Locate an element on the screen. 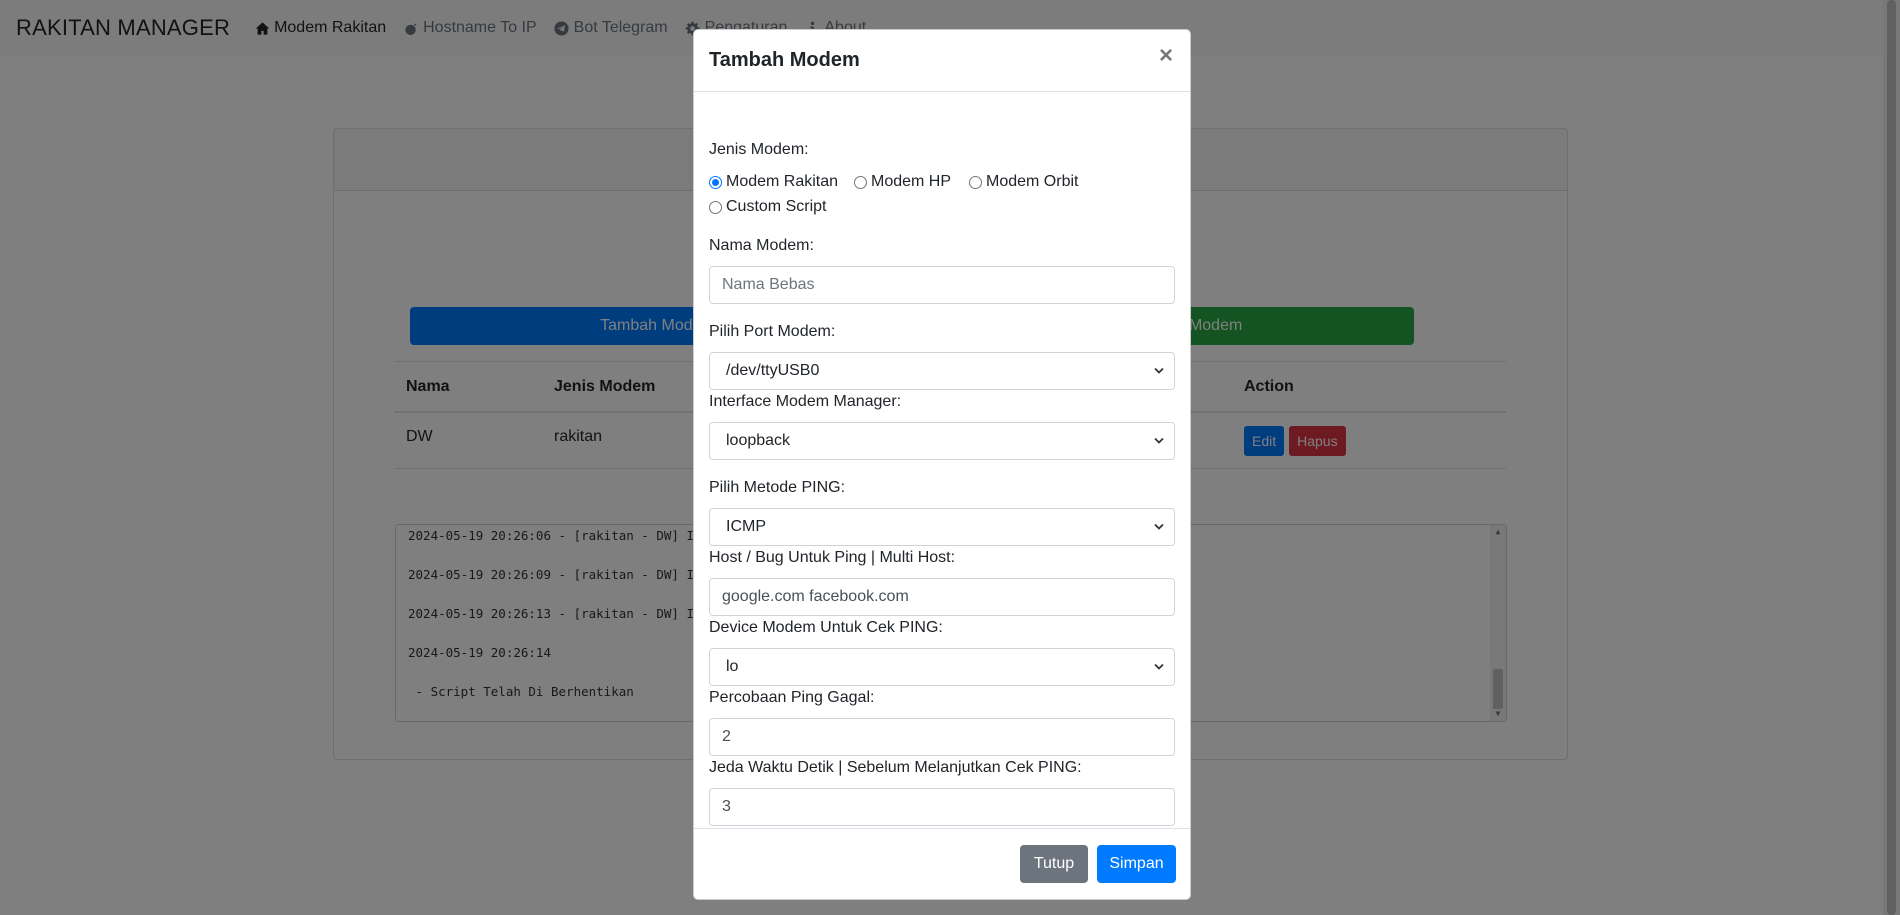  radio-custom-script: Custom Script is located at coordinates (767, 207).